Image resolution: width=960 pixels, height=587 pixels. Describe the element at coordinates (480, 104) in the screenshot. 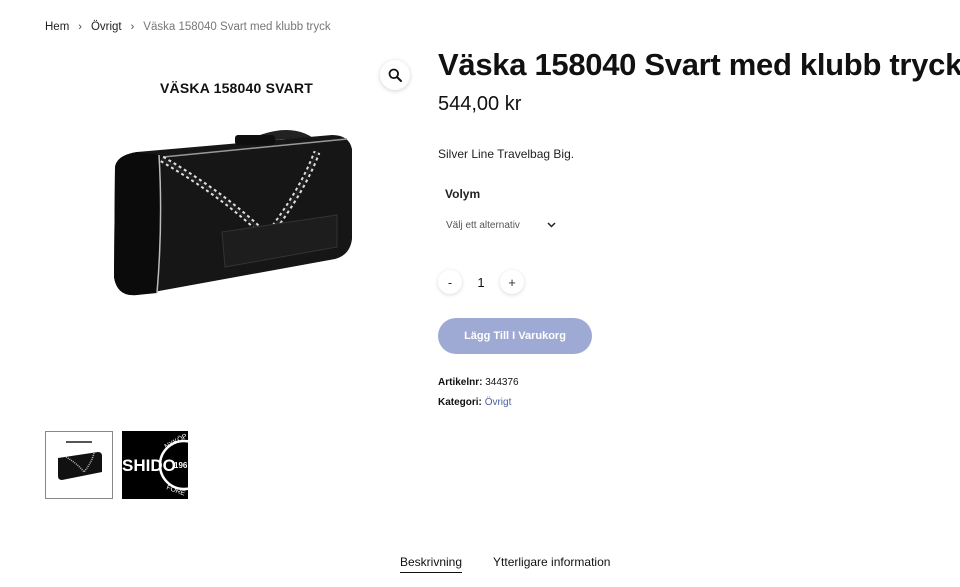

I see `product-price: 544,00 kr` at that location.